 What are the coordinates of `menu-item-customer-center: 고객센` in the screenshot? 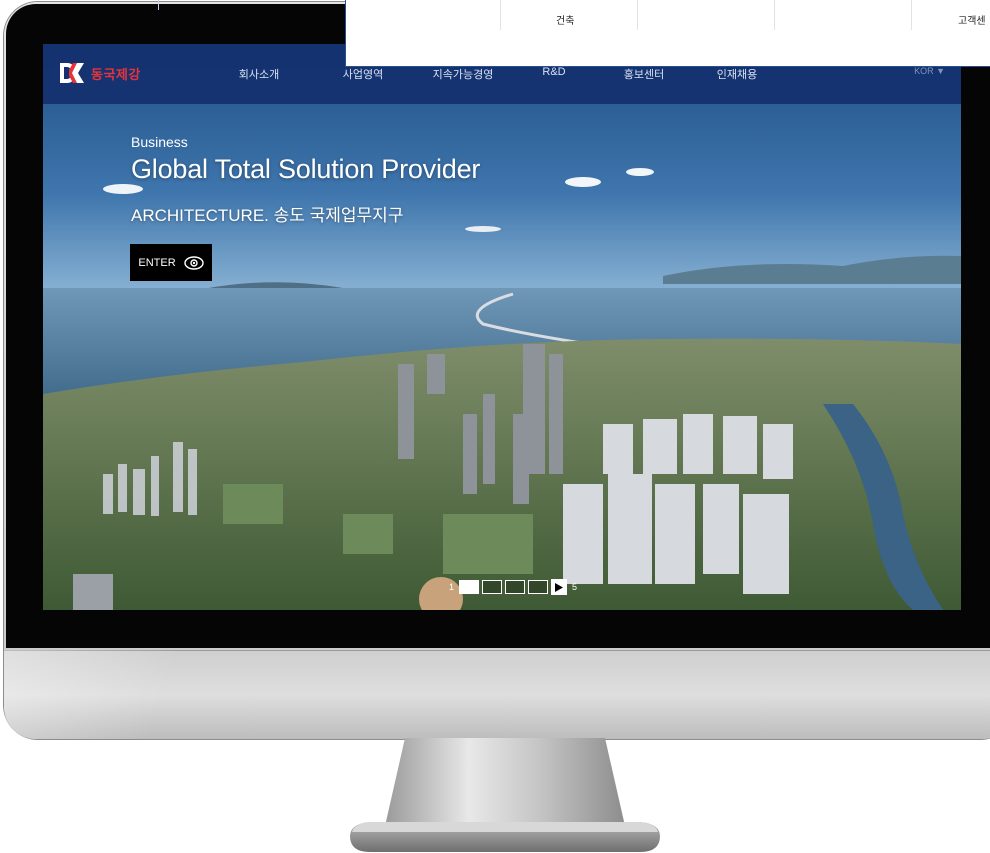 It's located at (972, 19).